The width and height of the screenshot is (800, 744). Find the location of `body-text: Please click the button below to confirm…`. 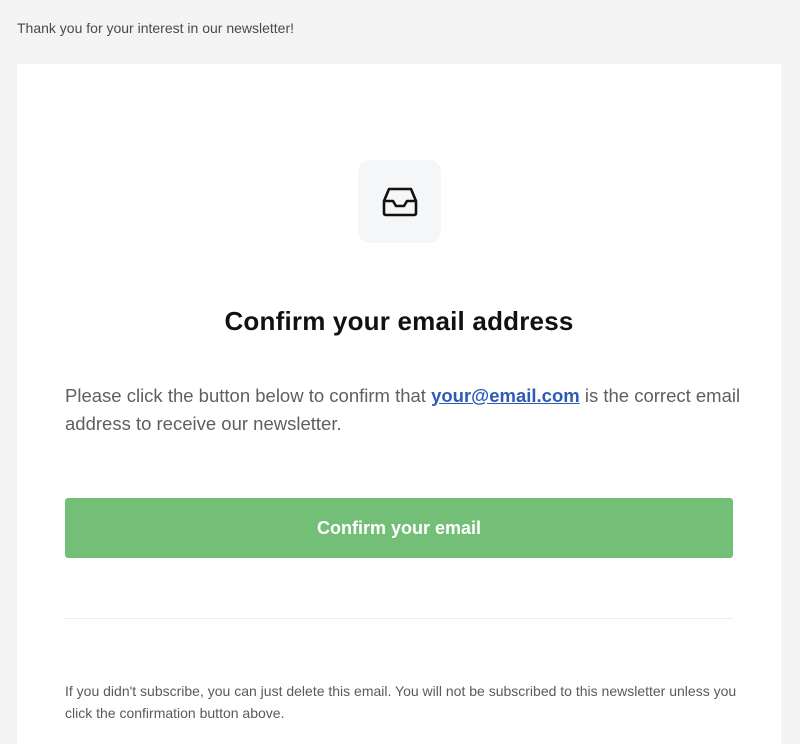

body-text: Please click the button below to confirm… is located at coordinates (405, 410).